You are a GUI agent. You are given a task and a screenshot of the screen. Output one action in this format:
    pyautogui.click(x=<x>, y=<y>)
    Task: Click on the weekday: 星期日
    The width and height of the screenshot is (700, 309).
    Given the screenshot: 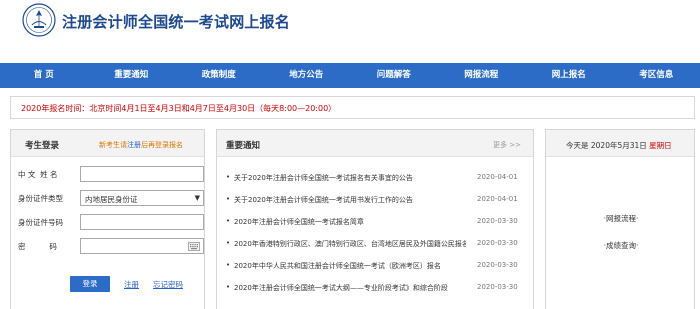 What is the action you would take?
    pyautogui.click(x=660, y=145)
    